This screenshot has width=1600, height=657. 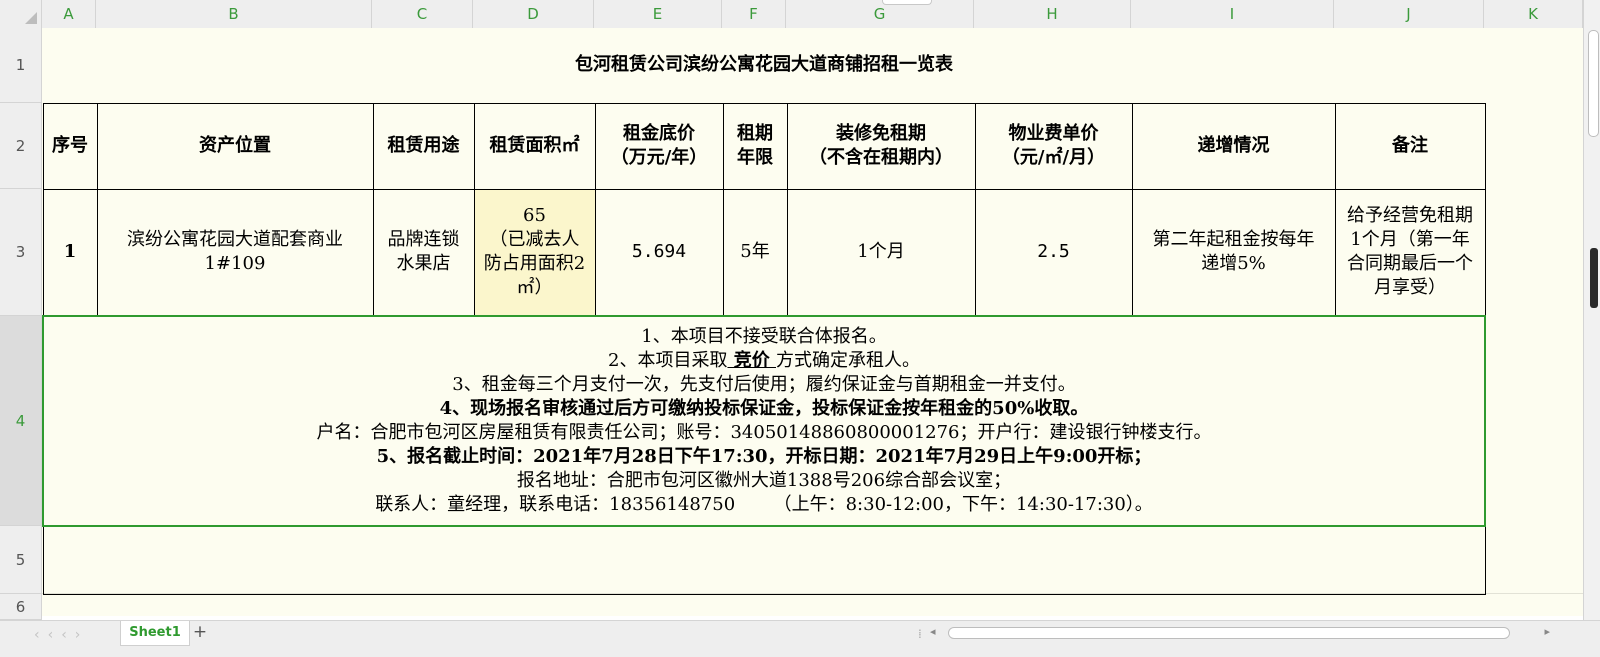 I want to click on column-header-bar: A B C D E F G H I J K, so click(x=791, y=14).